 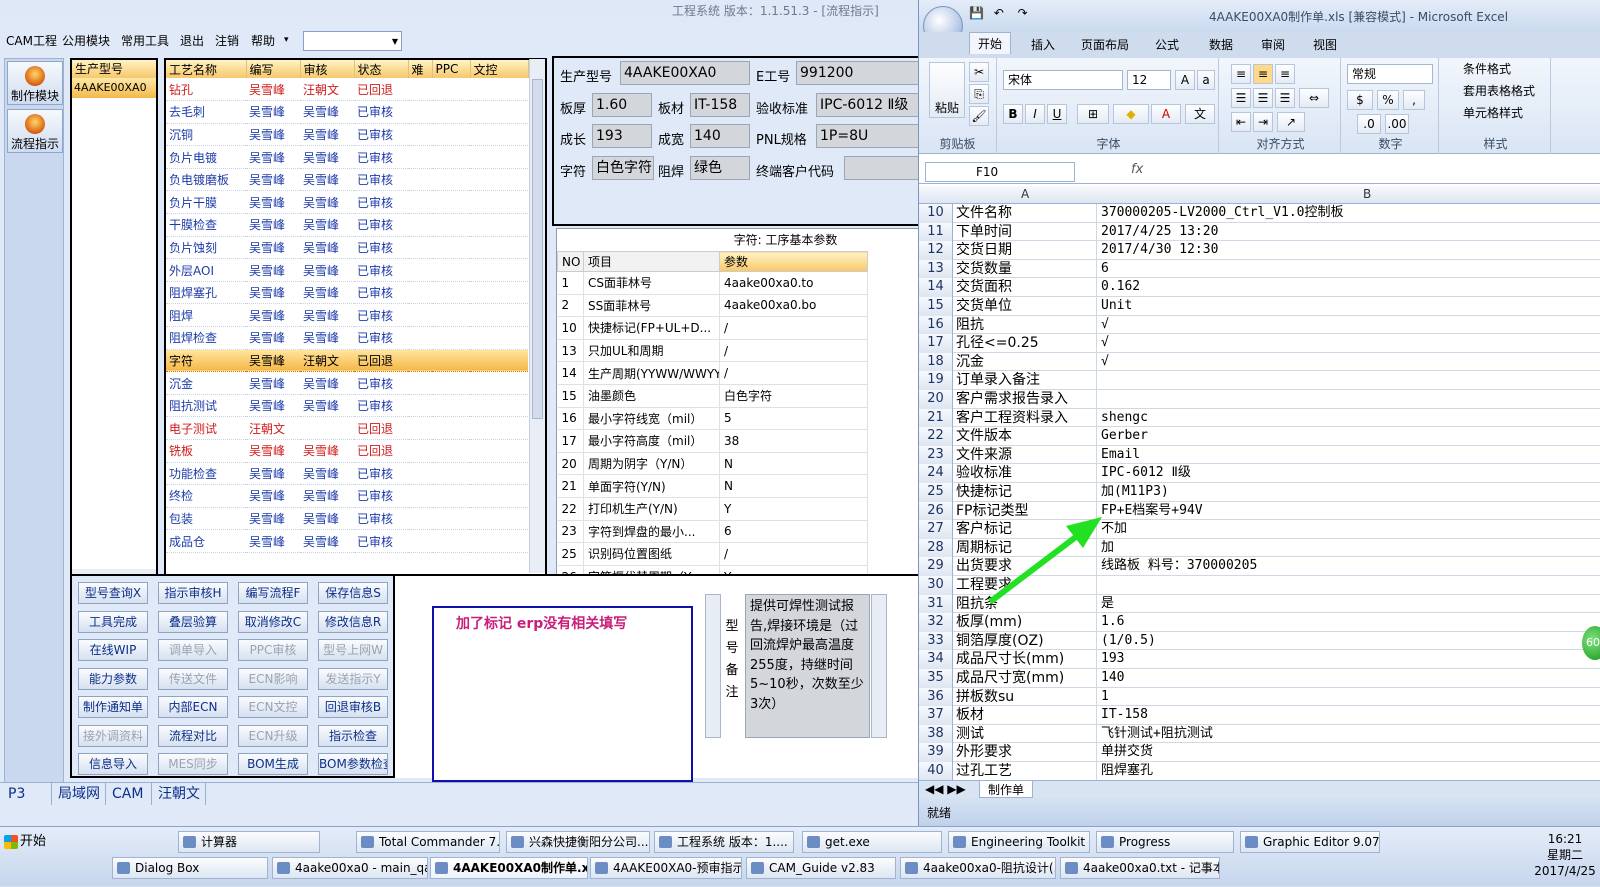 What do you see at coordinates (1350, 604) in the screenshot?
I see `cell-b: 是` at bounding box center [1350, 604].